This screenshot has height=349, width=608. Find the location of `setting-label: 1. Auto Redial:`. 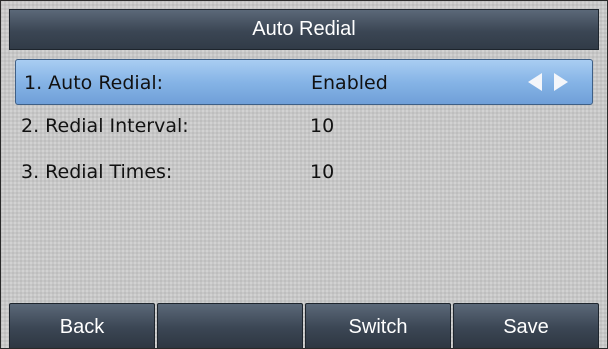

setting-label: 1. Auto Redial: is located at coordinates (94, 83).